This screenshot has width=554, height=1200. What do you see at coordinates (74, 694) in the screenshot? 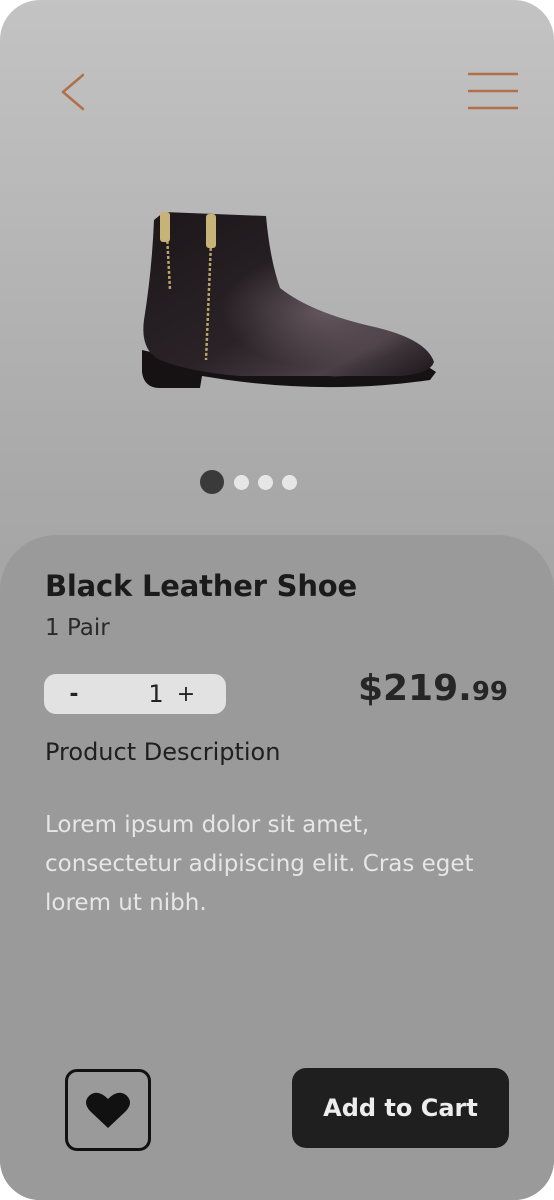
I see `decrease-quantity-button: -` at bounding box center [74, 694].